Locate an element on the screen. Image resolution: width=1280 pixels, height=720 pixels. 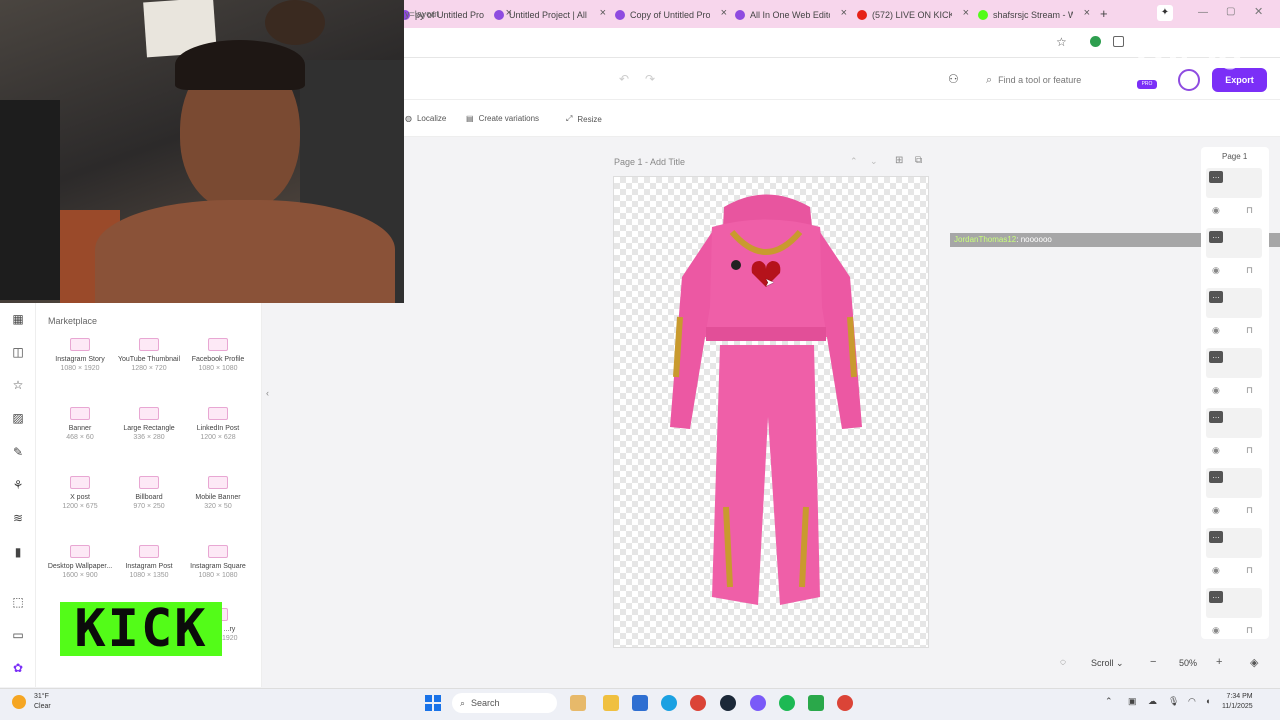
chrome-icon is located at coordinates (698, 703).